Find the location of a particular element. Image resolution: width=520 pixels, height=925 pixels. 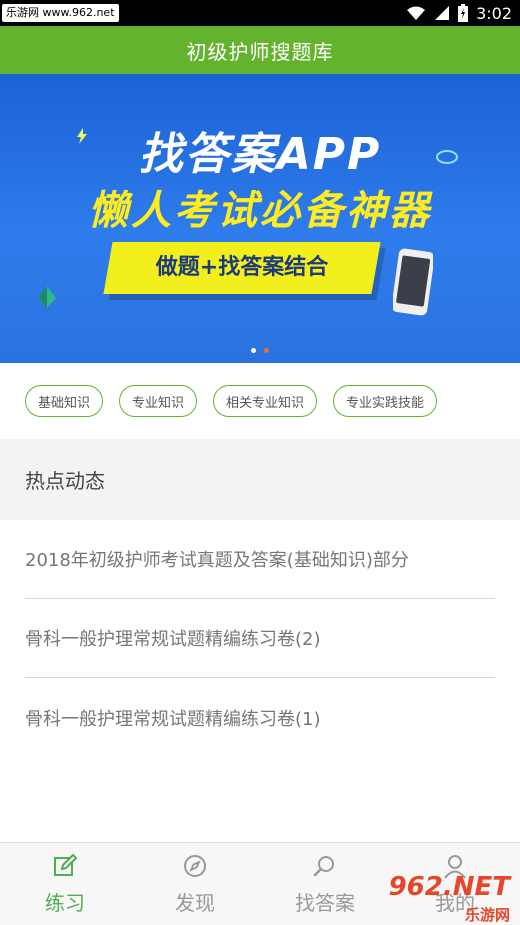

banner-pagination is located at coordinates (260, 350).